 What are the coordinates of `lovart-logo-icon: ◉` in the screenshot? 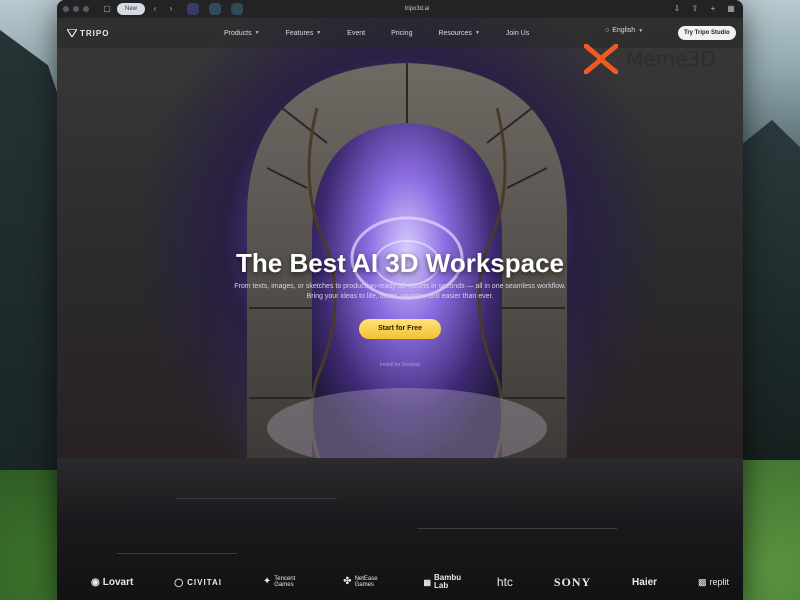 It's located at (95, 582).